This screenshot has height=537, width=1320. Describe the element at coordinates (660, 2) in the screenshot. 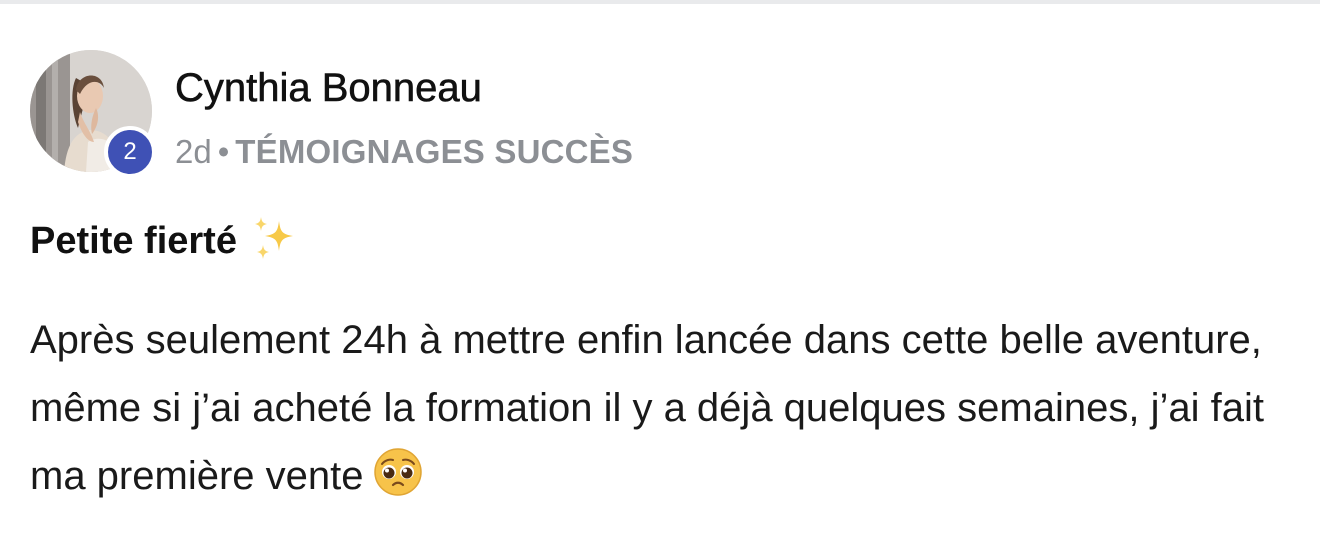

I see `top-divider` at that location.